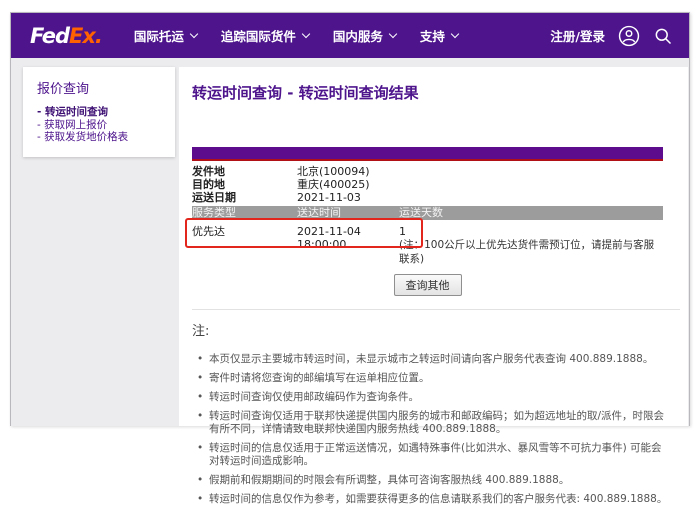 The width and height of the screenshot is (700, 506). What do you see at coordinates (427, 171) in the screenshot?
I see `field-origin: 发件地 北京(100094)` at bounding box center [427, 171].